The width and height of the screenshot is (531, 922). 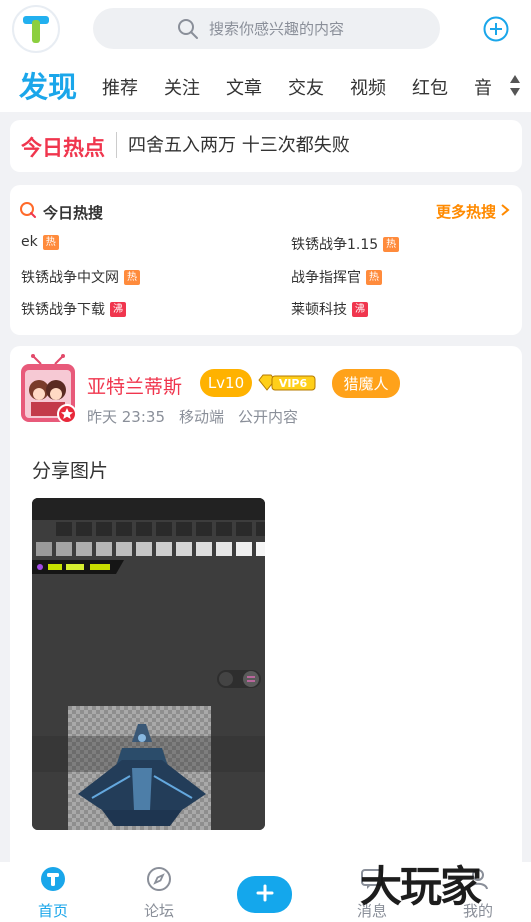 I want to click on plus-icon, so click(x=265, y=895).